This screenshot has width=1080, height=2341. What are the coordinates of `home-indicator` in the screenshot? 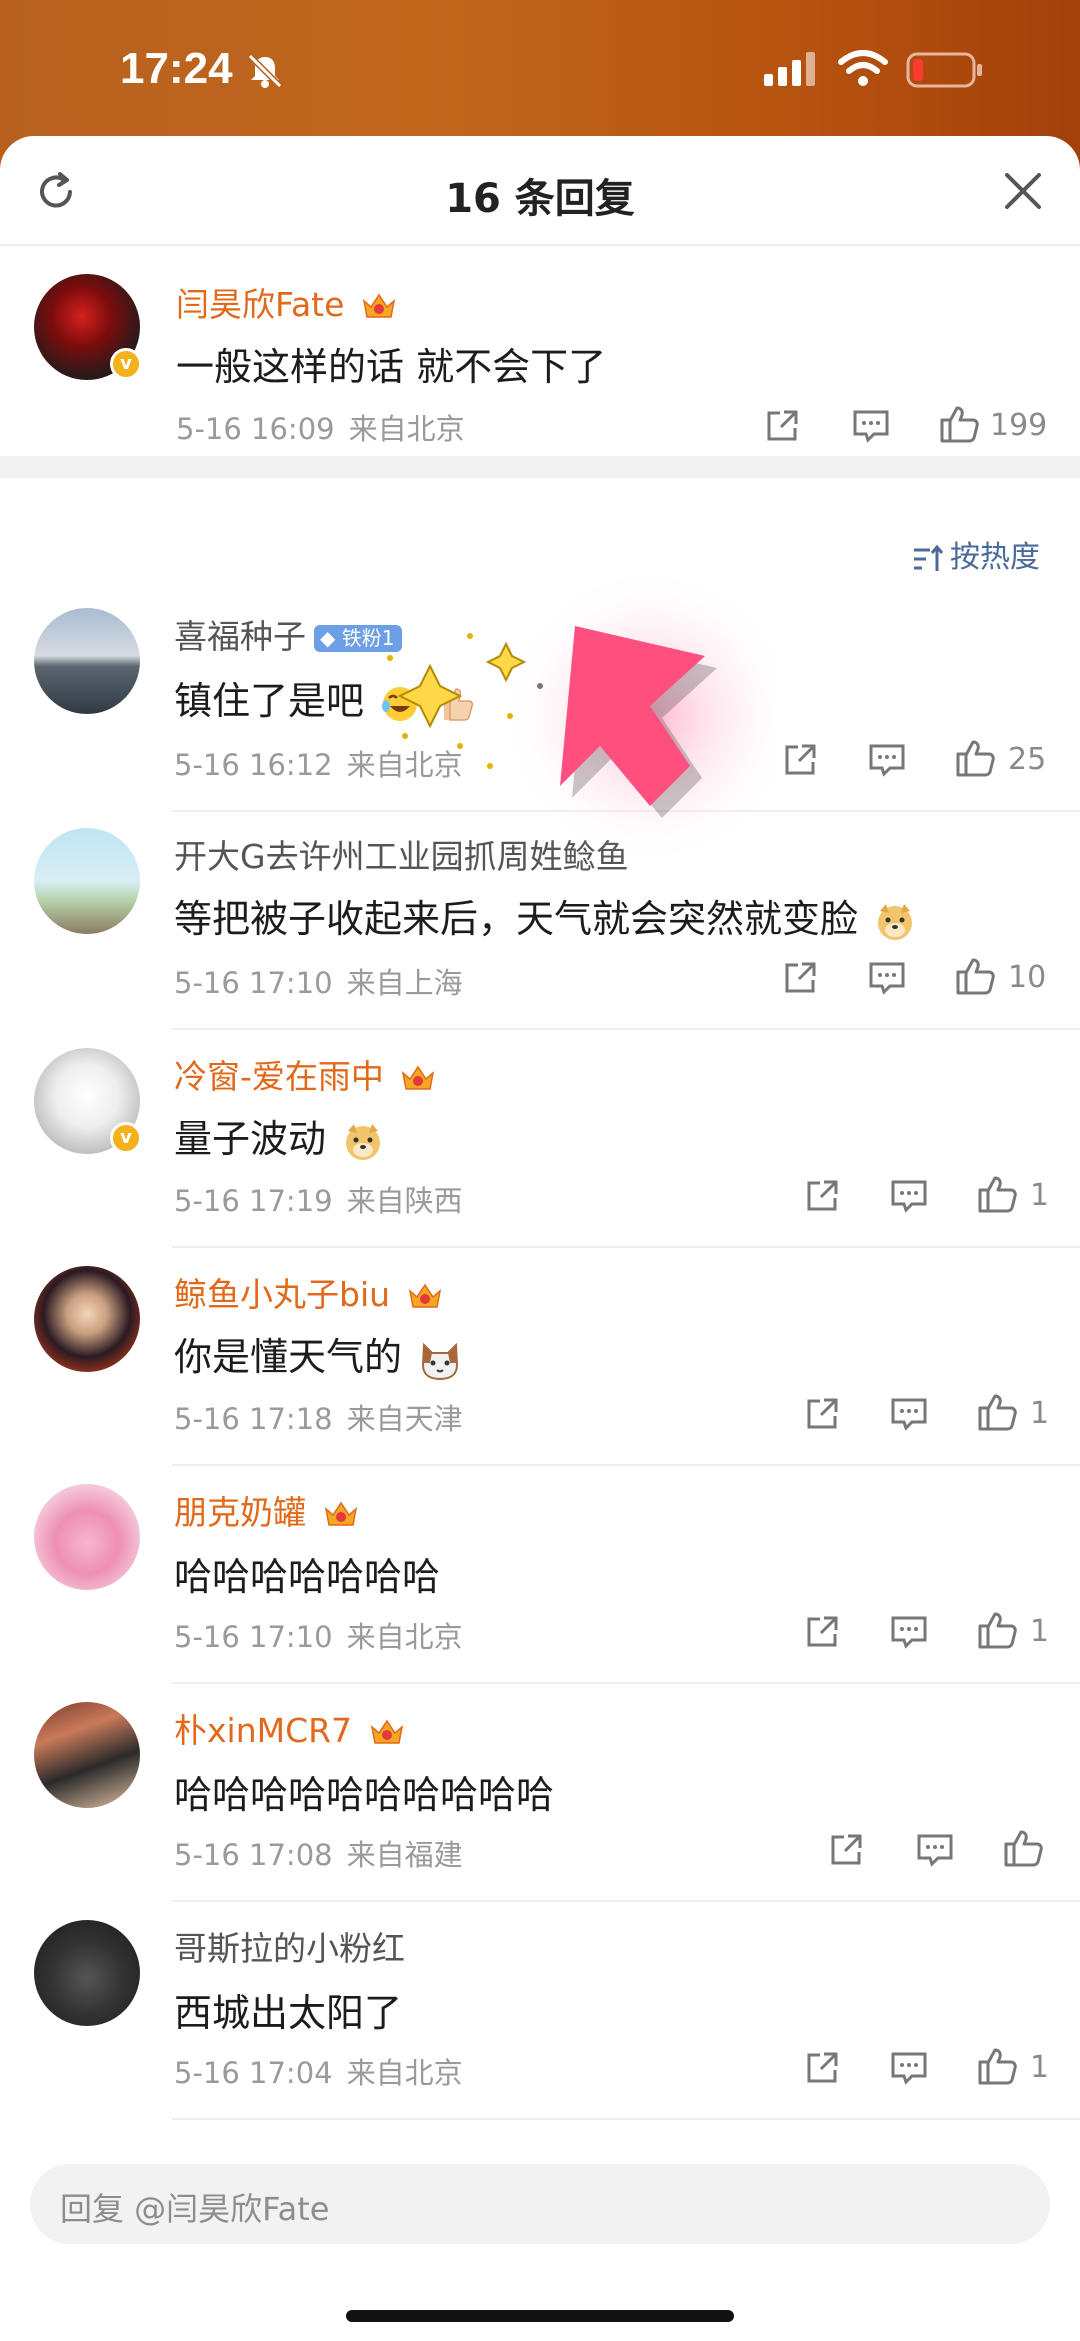 It's located at (540, 2316).